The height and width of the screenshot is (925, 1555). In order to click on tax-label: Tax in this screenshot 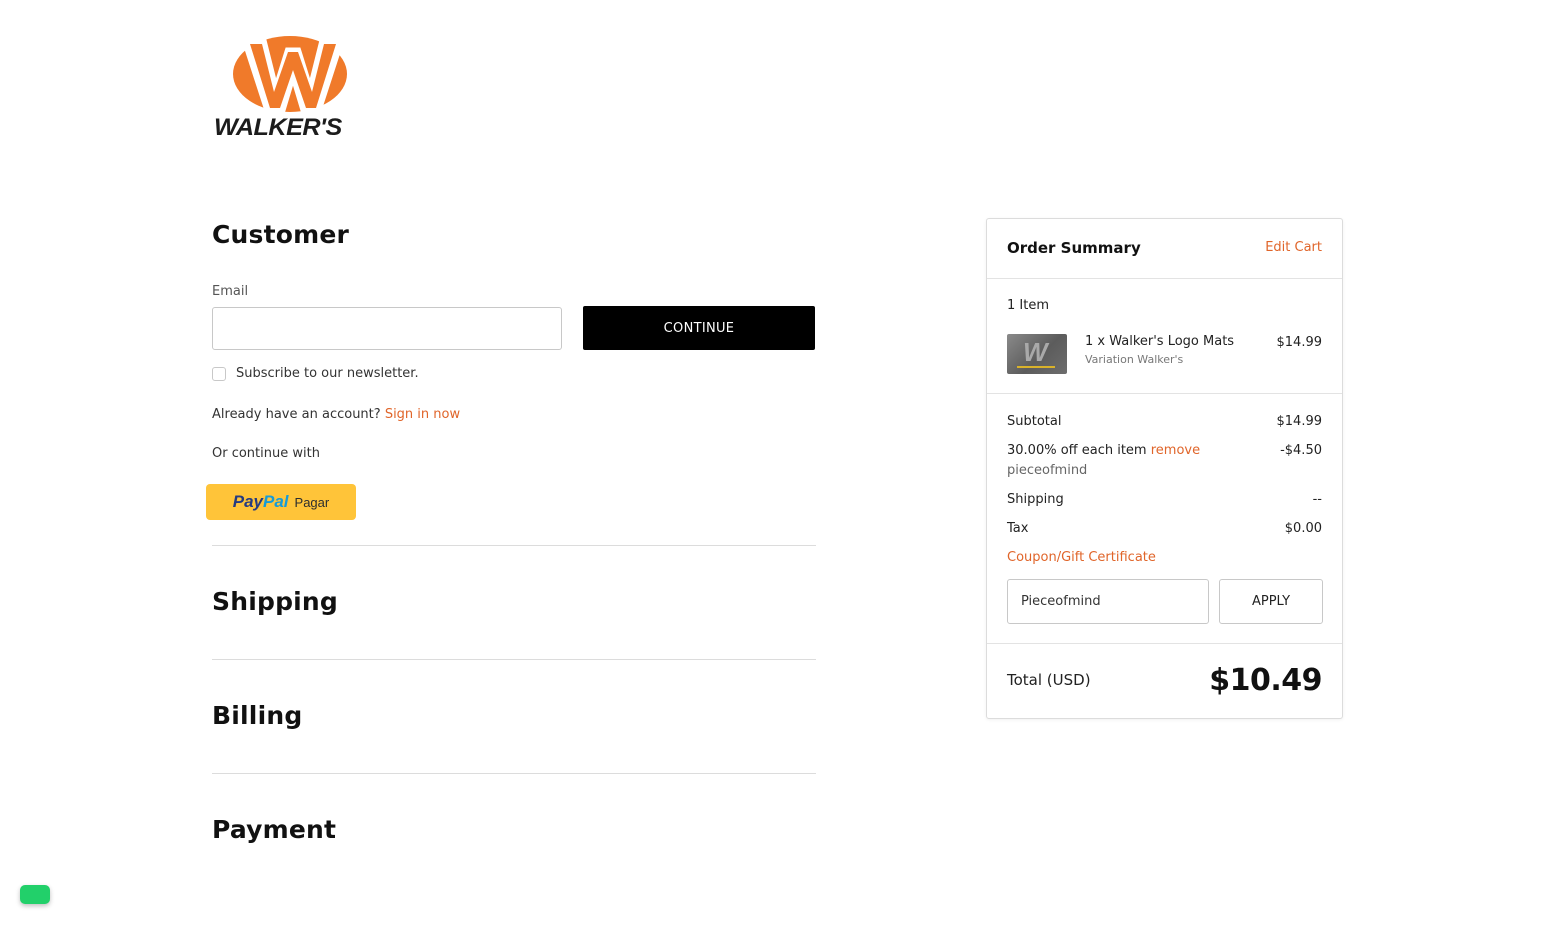, I will do `click(1018, 528)`.